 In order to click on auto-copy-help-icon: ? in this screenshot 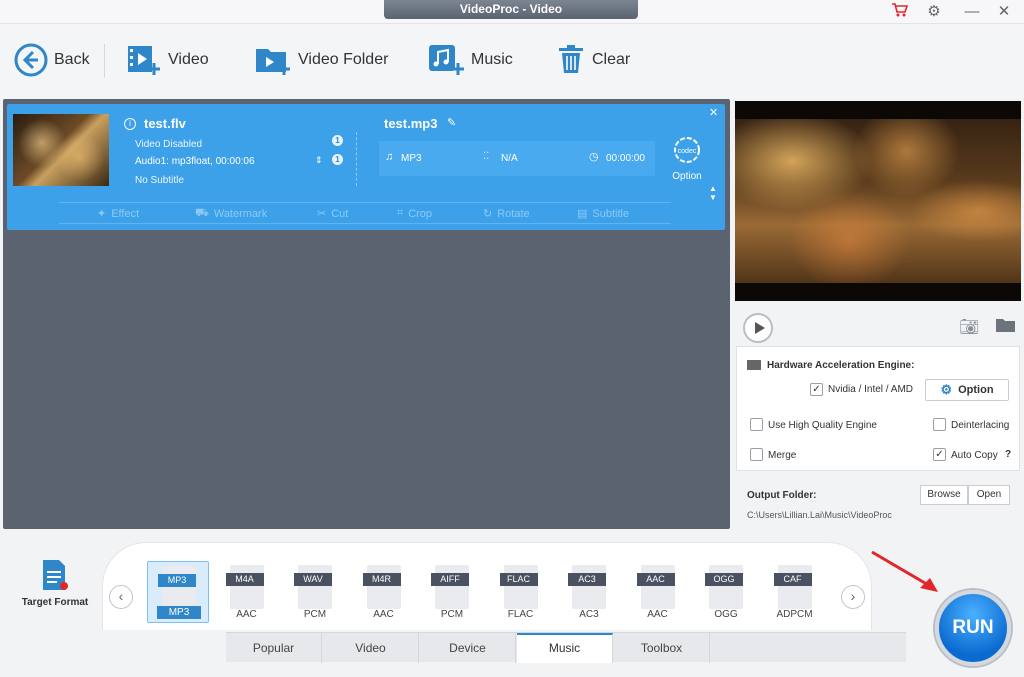, I will do `click(1008, 454)`.